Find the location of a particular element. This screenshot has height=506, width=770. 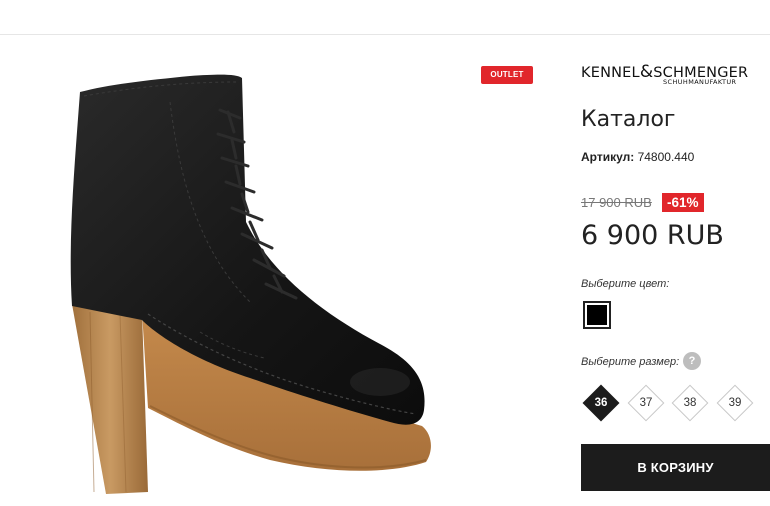

outlet-badge: OUTLET is located at coordinates (507, 75).